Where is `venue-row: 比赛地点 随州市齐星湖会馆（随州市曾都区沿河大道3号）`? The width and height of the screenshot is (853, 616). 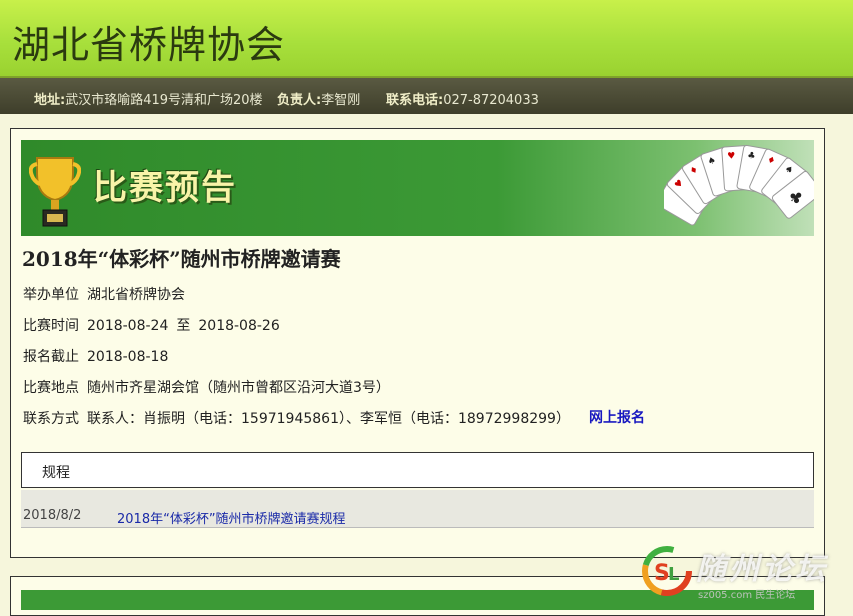 venue-row: 比赛地点 随州市齐星湖会馆（随州市曾都区沿河大道3号） is located at coordinates (206, 387).